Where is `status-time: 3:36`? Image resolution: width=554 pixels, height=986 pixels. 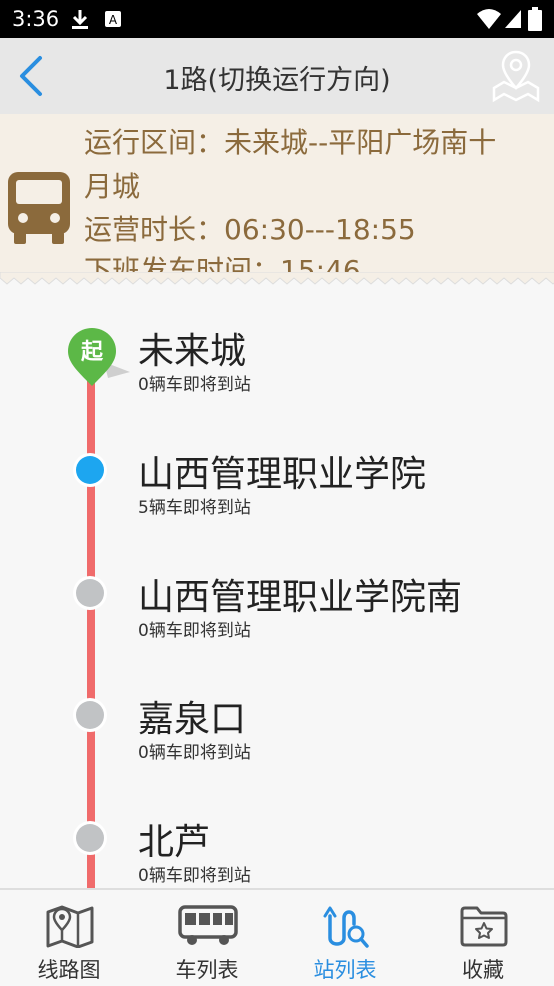 status-time: 3:36 is located at coordinates (36, 19).